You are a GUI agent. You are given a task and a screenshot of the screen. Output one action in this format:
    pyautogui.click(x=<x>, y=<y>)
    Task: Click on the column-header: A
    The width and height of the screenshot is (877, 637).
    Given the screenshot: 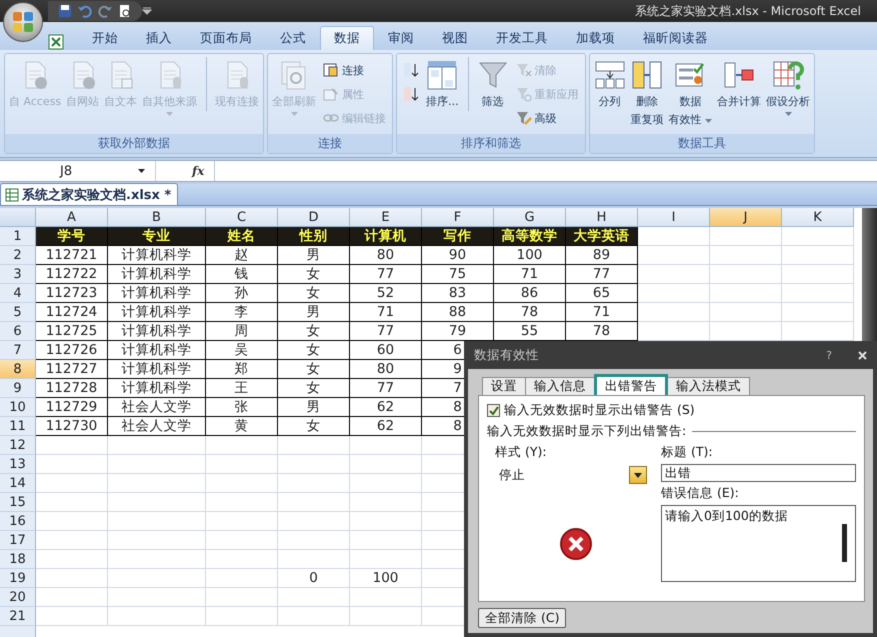 What is the action you would take?
    pyautogui.click(x=72, y=217)
    